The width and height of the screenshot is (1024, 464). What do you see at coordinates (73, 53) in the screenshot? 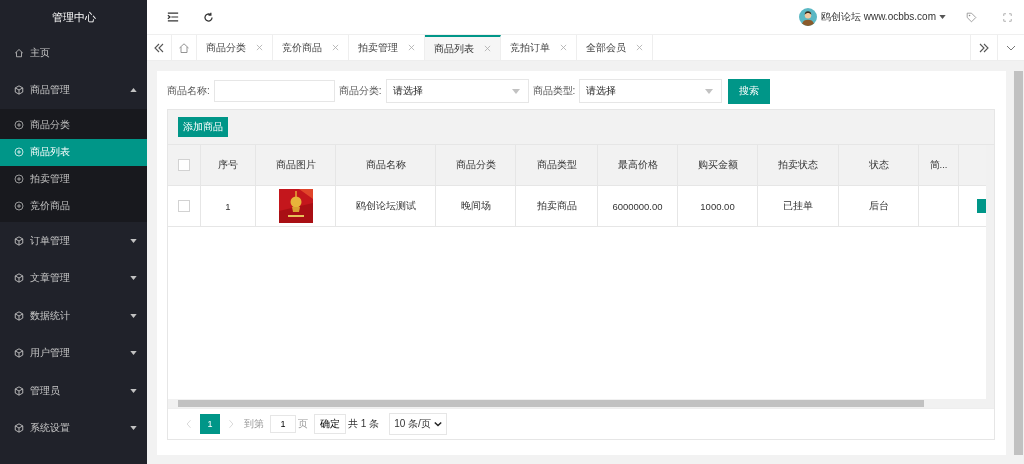
I see `nav-item: 主页` at bounding box center [73, 53].